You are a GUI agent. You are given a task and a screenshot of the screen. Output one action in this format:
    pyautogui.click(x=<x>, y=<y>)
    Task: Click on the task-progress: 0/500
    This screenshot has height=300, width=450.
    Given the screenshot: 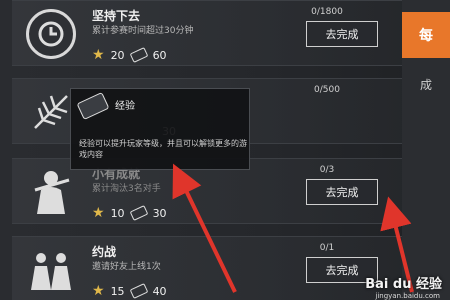 What is the action you would take?
    pyautogui.click(x=327, y=90)
    